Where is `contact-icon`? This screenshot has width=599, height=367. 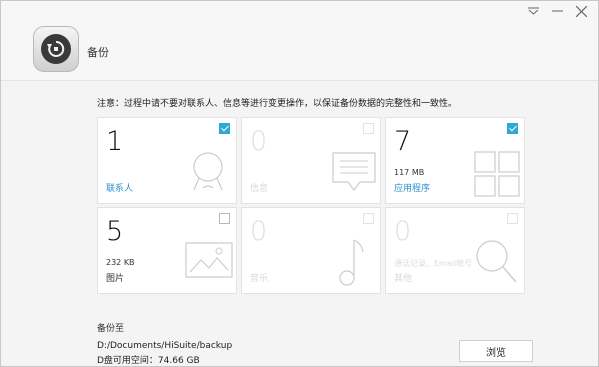
contact-icon is located at coordinates (208, 171).